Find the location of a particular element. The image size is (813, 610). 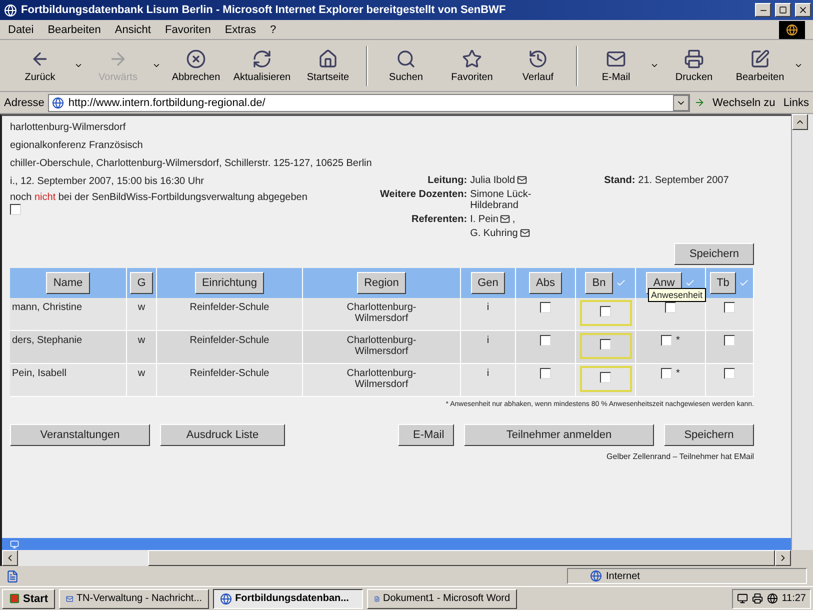

start-button: Start is located at coordinates (29, 598).